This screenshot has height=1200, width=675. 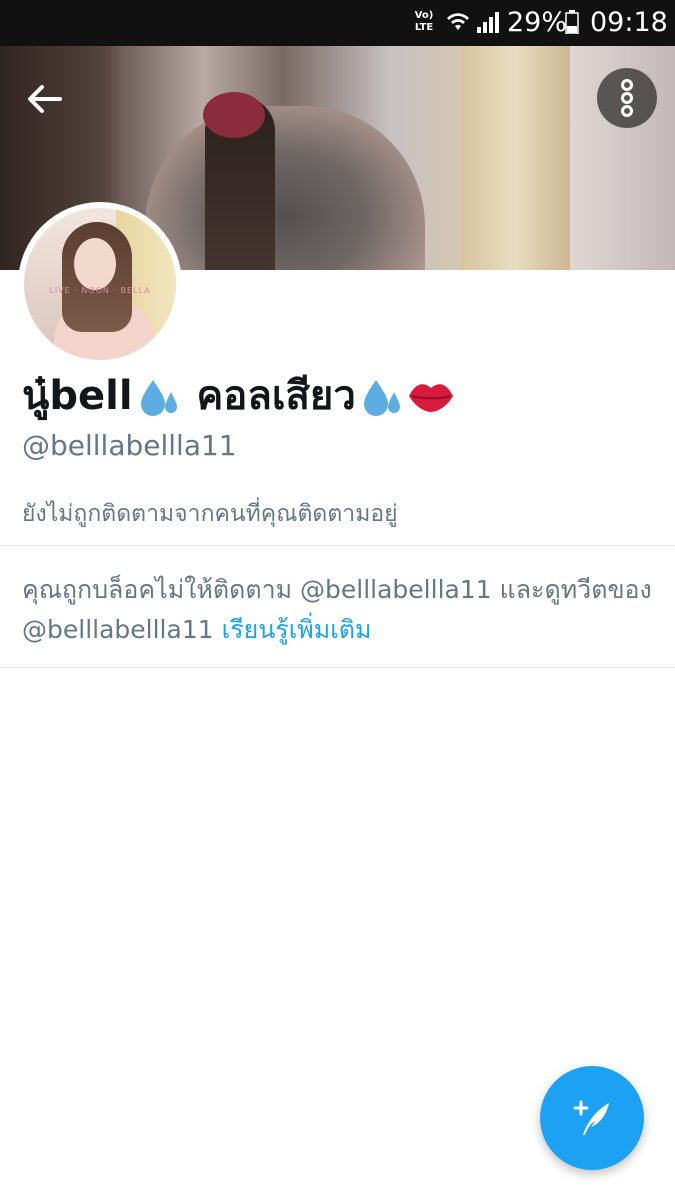 I want to click on clock: 09:18, so click(x=629, y=22).